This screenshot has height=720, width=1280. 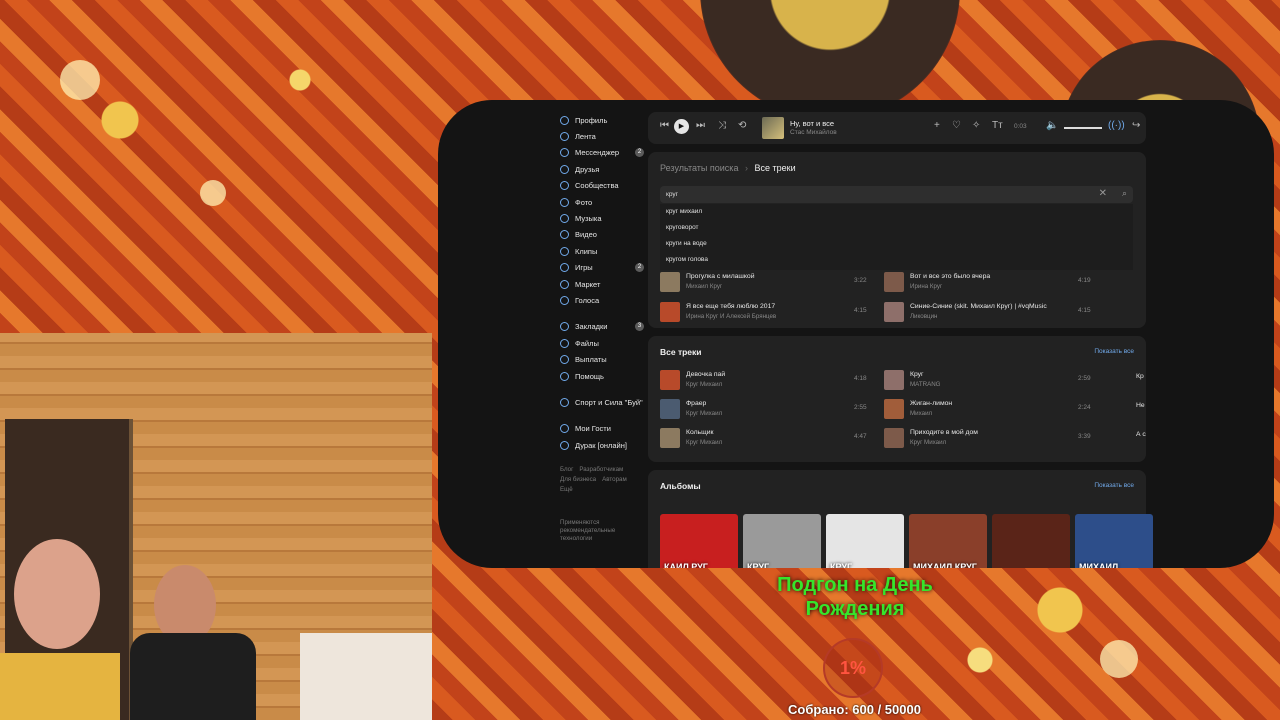 I want to click on search-input, so click(x=866, y=194).